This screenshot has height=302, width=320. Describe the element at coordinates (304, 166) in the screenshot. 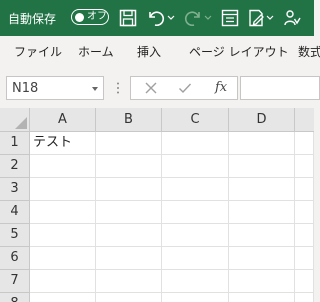

I see `cell-e2` at that location.